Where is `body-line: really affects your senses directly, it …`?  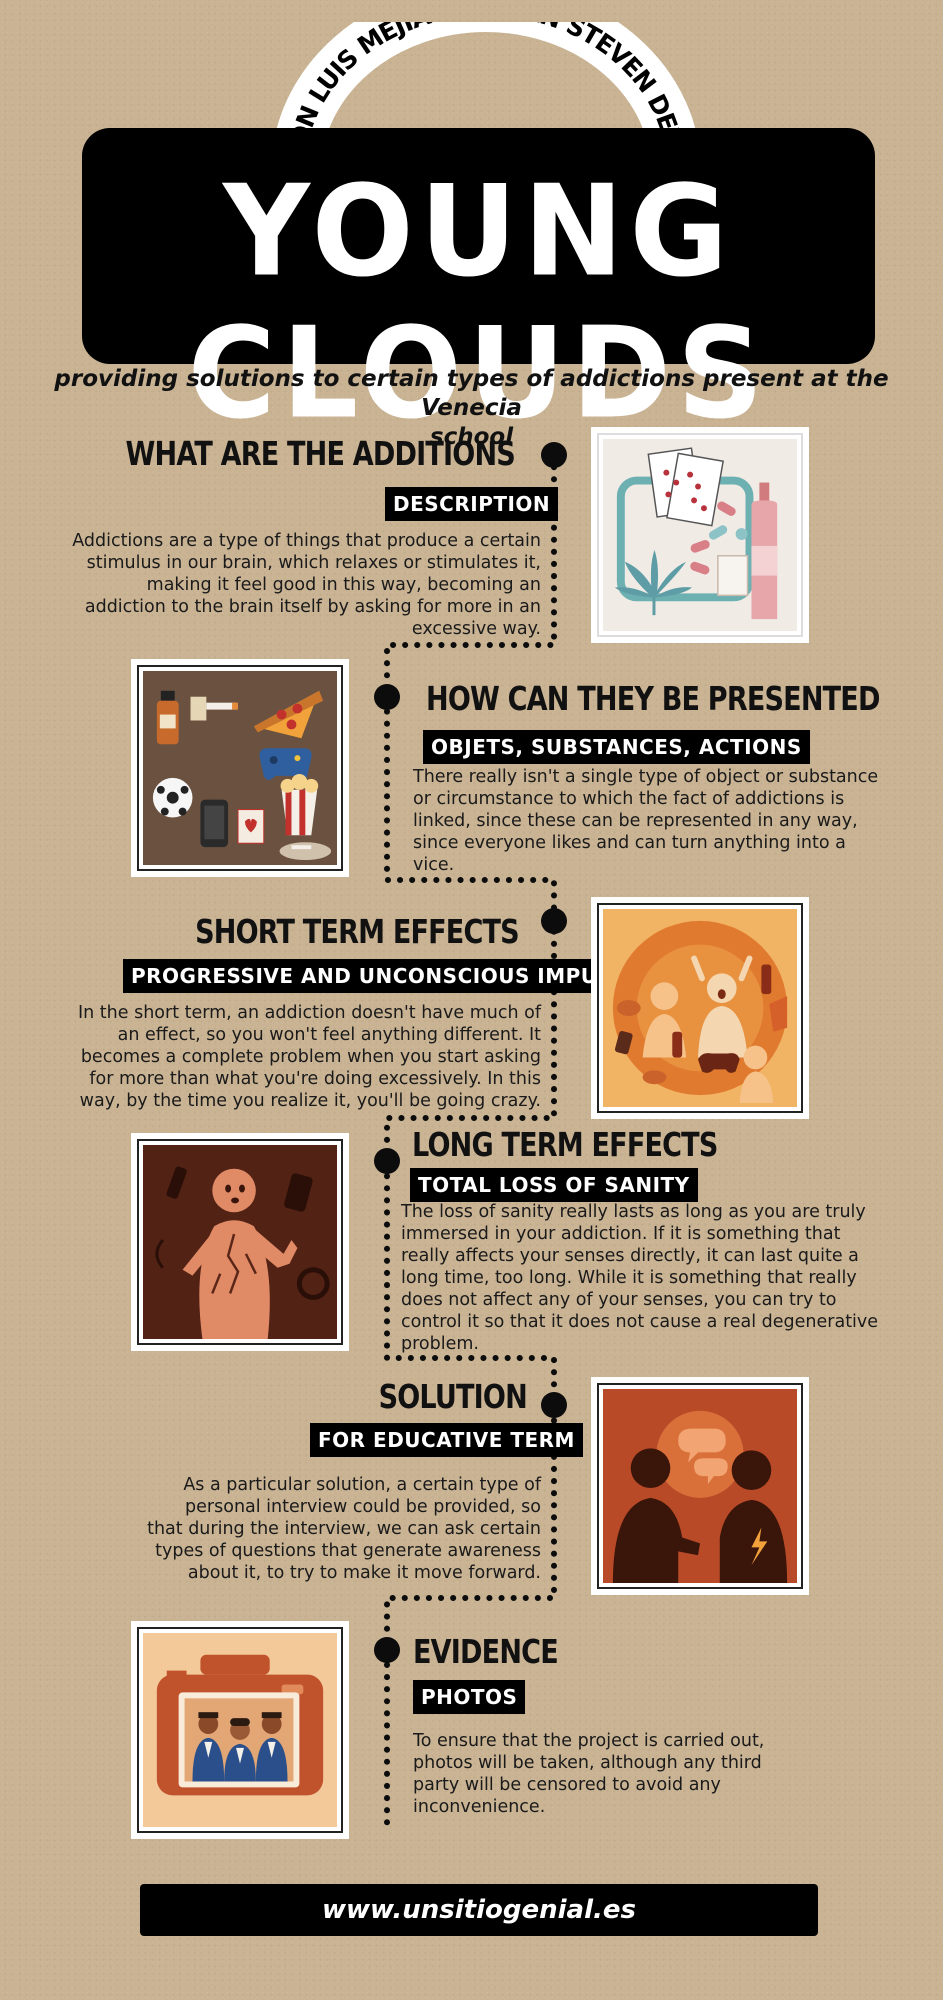 body-line: really affects your senses directly, it … is located at coordinates (630, 1256).